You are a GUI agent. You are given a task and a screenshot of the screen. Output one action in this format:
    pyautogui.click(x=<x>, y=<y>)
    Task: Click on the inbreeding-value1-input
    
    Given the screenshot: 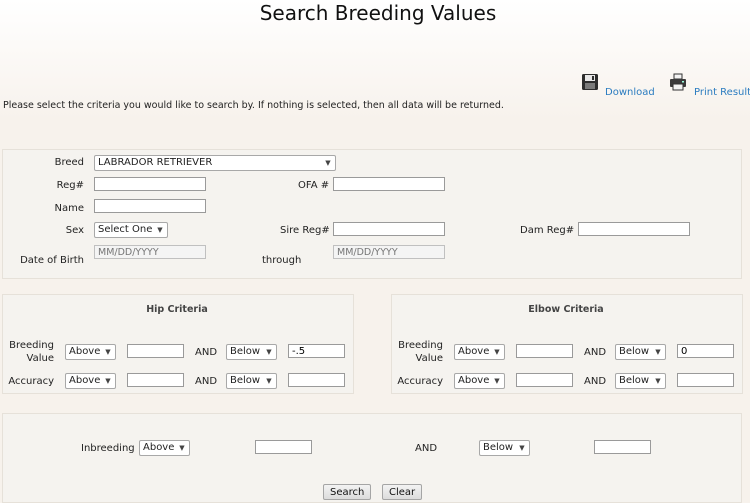 What is the action you would take?
    pyautogui.click(x=283, y=447)
    